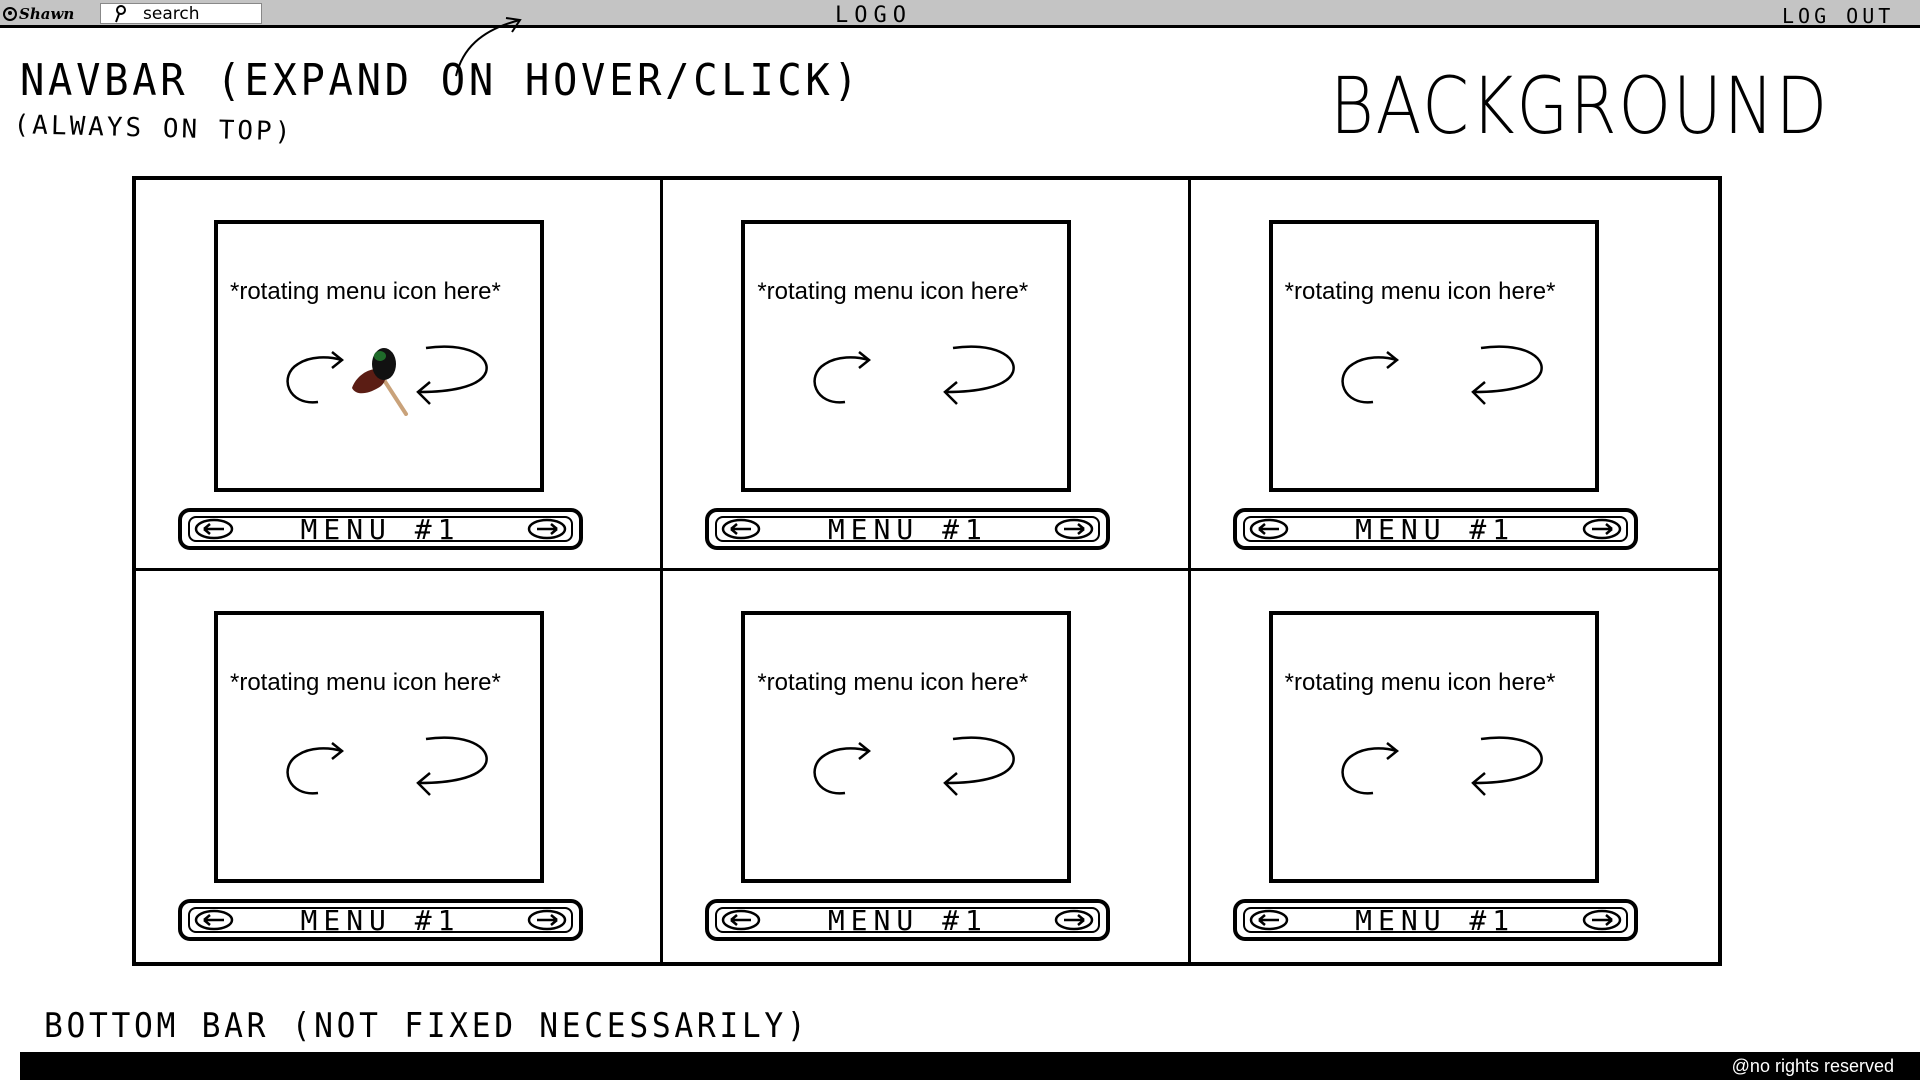  Describe the element at coordinates (960, 14) in the screenshot. I see `top-navbar: Shawn LOGO LOG OUT` at that location.